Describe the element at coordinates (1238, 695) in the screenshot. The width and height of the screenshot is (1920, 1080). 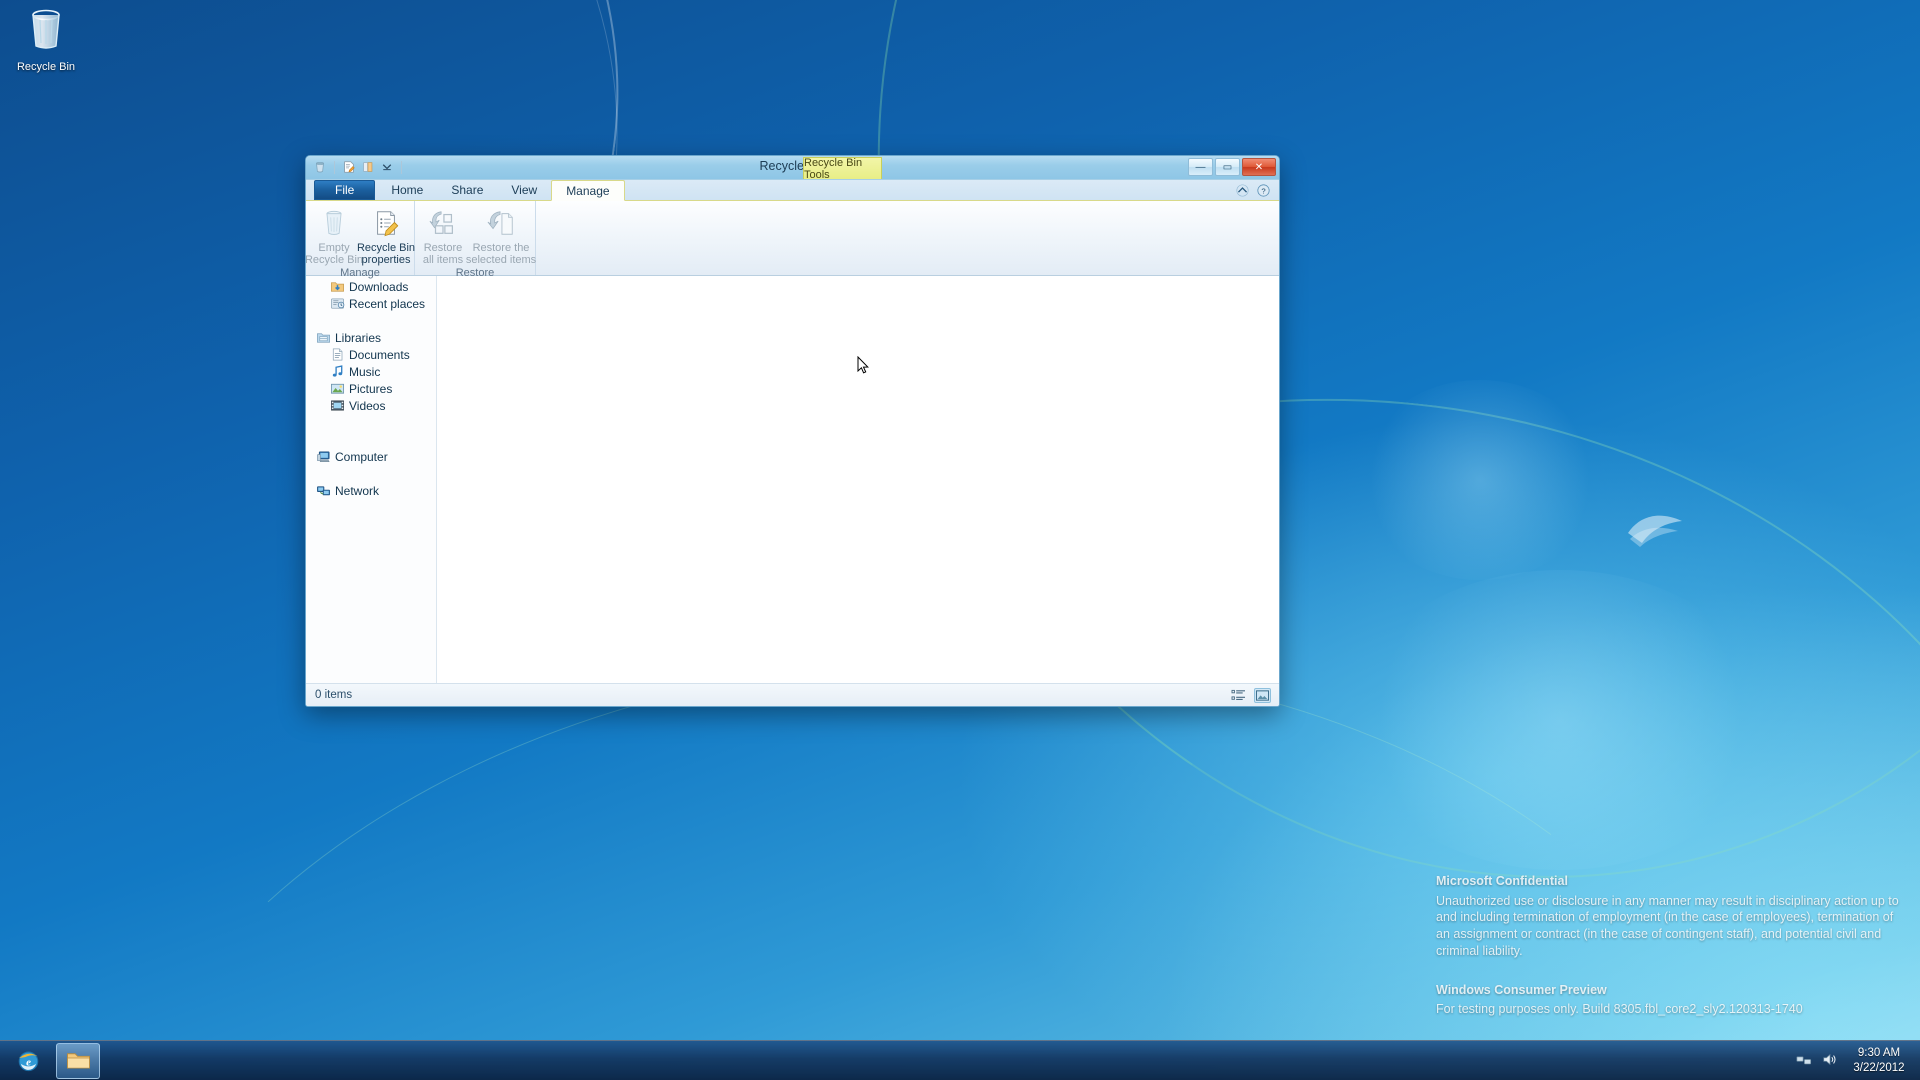
I see `details-view-button` at that location.